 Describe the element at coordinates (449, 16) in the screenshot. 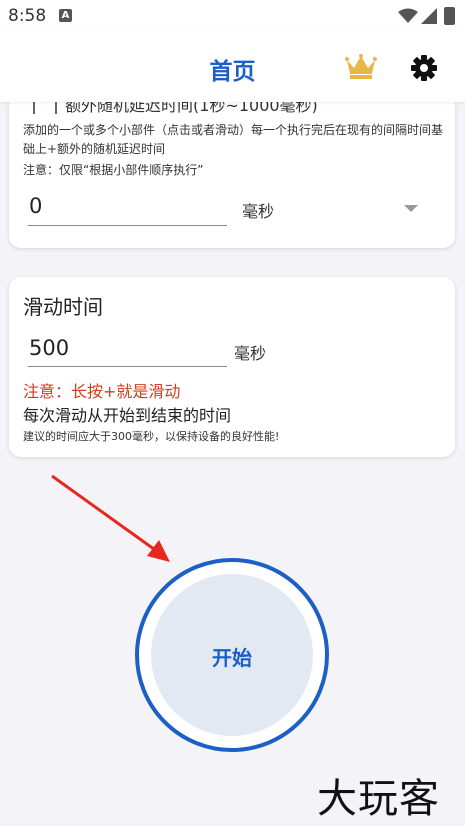

I see `battery-icon` at that location.